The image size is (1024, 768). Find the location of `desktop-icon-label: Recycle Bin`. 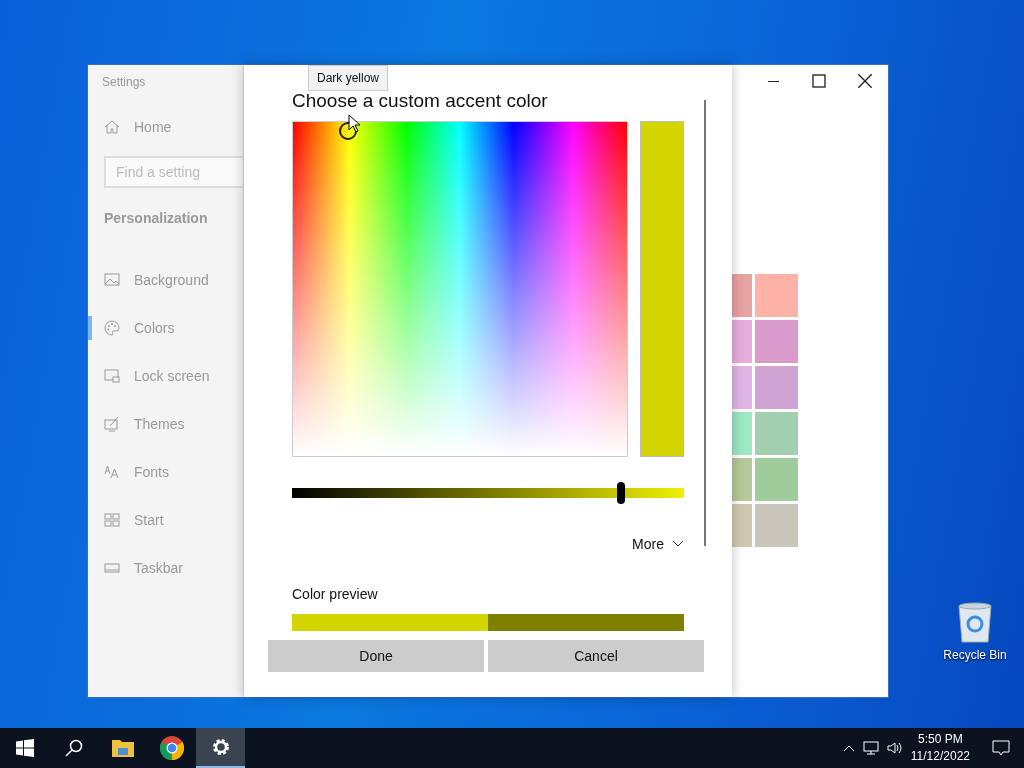

desktop-icon-label: Recycle Bin is located at coordinates (975, 655).